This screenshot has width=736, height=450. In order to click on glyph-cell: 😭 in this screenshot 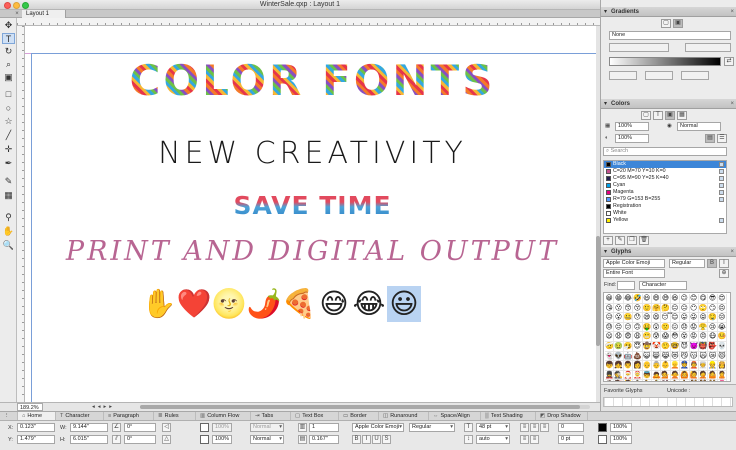, I will do `click(722, 327)`.